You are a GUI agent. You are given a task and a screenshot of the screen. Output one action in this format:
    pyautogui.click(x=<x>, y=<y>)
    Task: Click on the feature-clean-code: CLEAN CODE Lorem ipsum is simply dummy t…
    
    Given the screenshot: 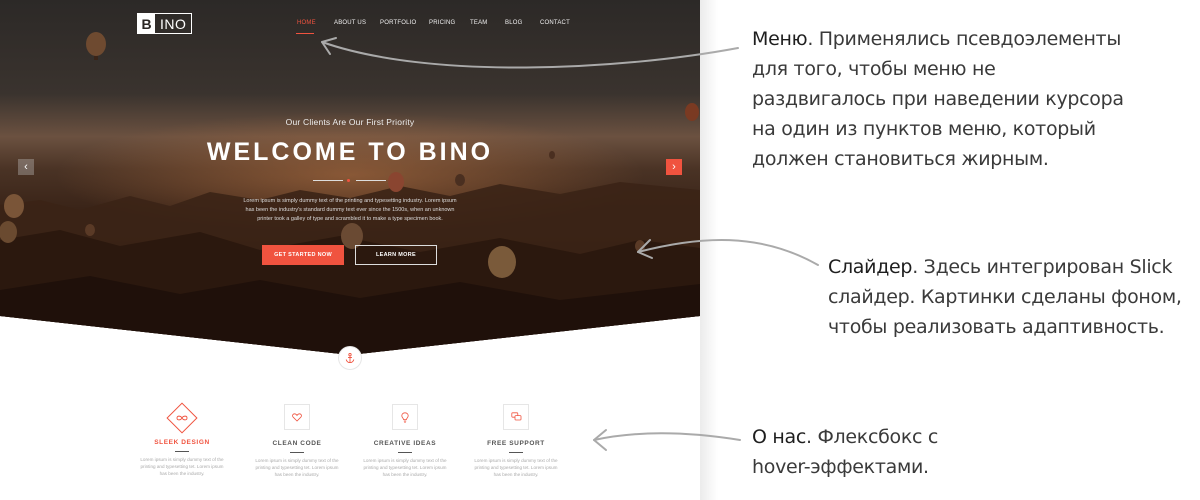 What is the action you would take?
    pyautogui.click(x=297, y=441)
    